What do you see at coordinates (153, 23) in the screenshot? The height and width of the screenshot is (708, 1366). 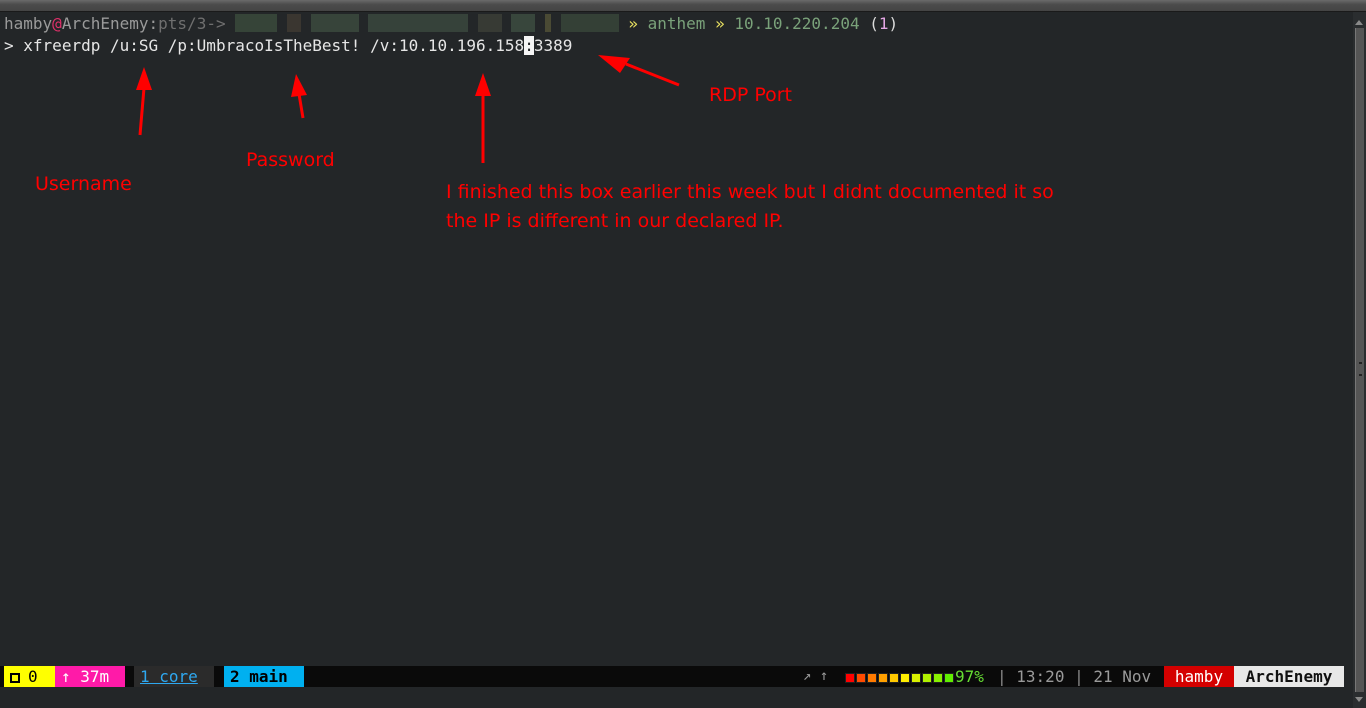 I see `prompt-colon: :` at bounding box center [153, 23].